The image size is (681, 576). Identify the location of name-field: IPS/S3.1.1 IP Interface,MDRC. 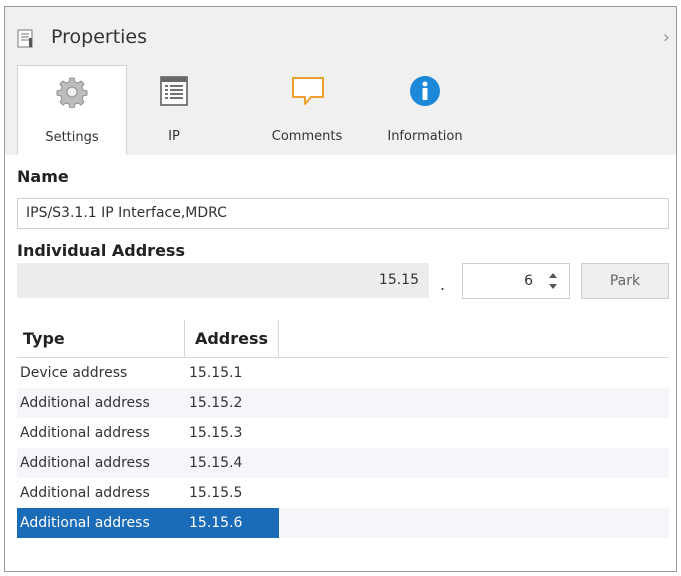
(343, 213).